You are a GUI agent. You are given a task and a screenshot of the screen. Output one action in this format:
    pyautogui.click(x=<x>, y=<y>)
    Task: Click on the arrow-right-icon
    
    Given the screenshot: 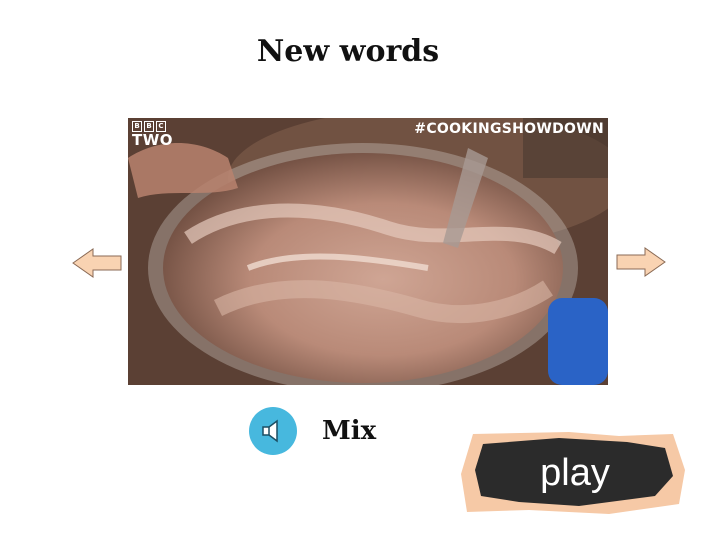 What is the action you would take?
    pyautogui.click(x=641, y=262)
    